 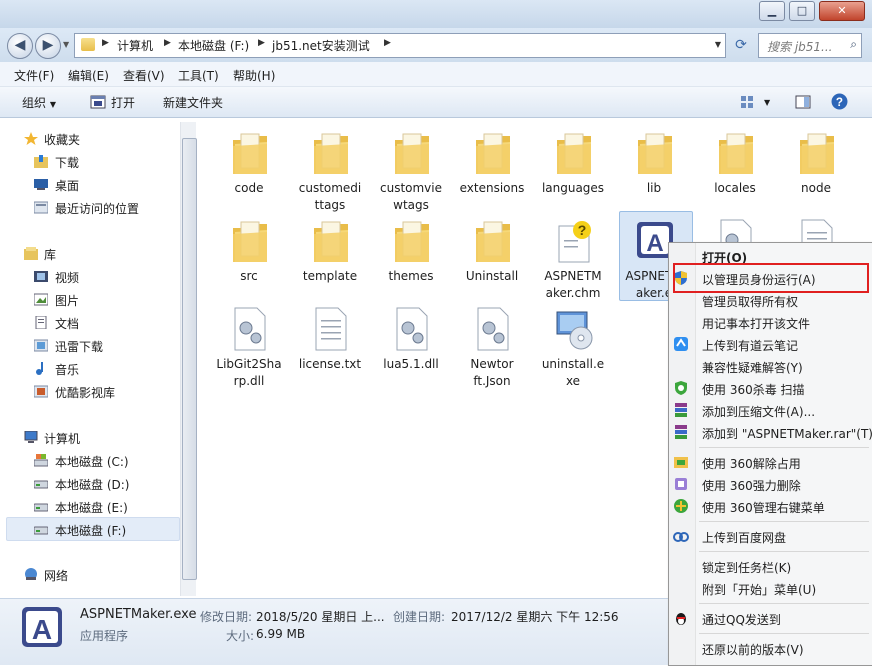 I want to click on menu-file: 文件(F), so click(x=34, y=75).